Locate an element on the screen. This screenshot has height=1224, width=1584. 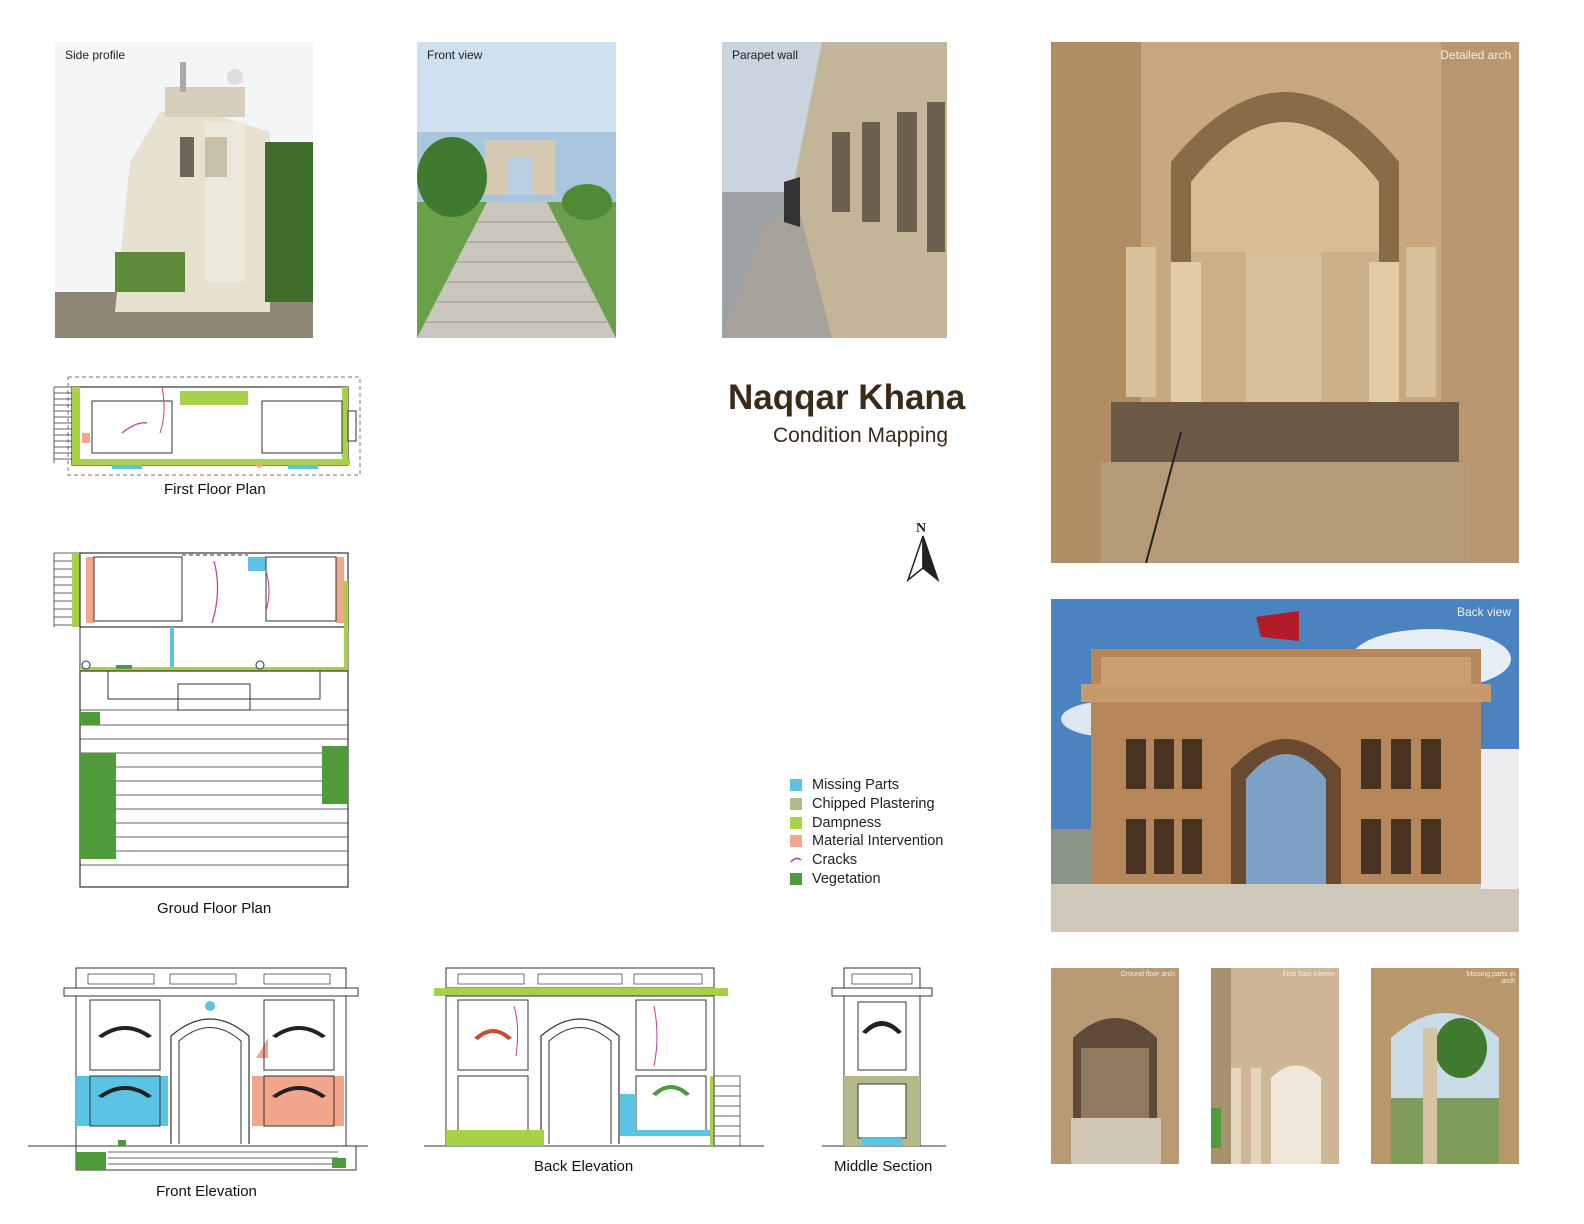
first-floor-plan-caption: First Floor Plan is located at coordinates (215, 489).